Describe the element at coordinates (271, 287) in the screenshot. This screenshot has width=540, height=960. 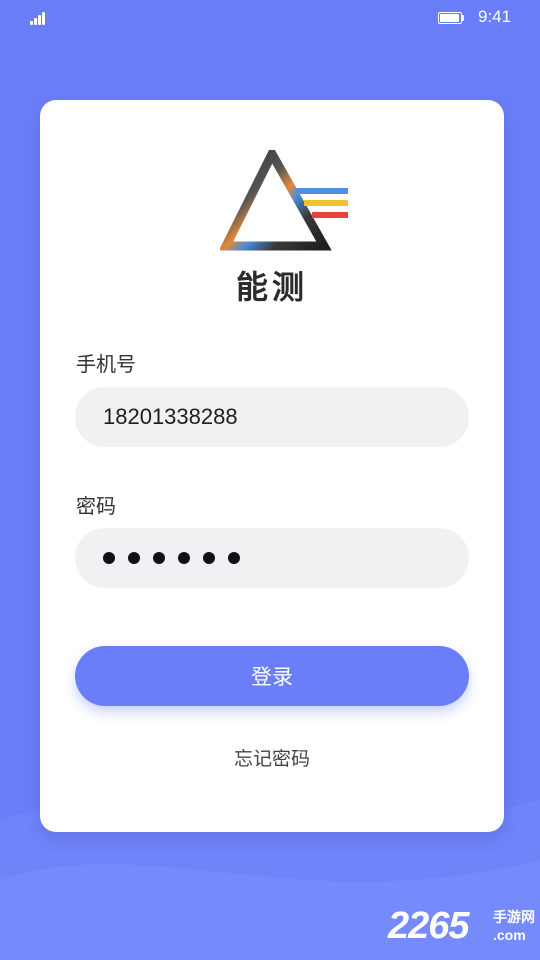
I see `app-name: 能测` at that location.